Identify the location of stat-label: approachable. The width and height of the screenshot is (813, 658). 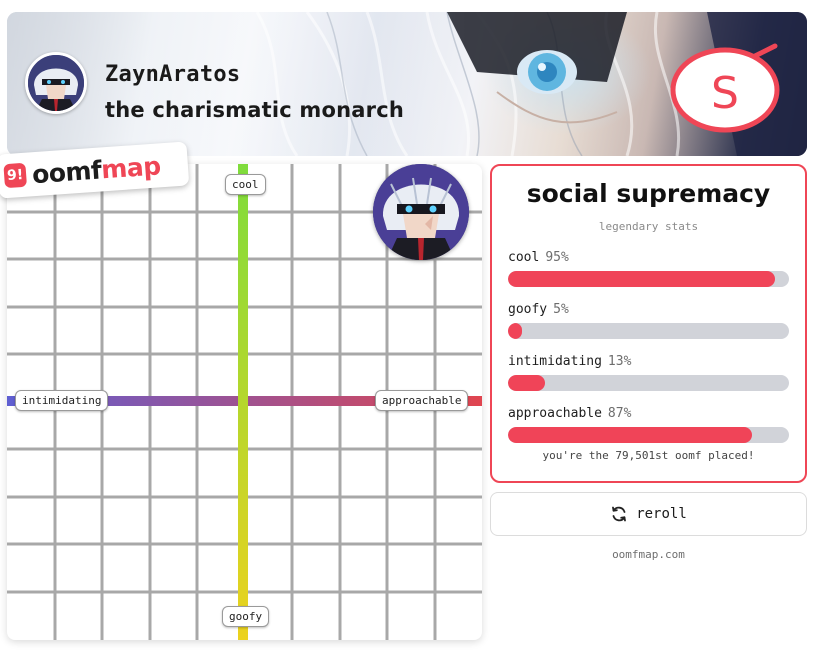
(555, 413).